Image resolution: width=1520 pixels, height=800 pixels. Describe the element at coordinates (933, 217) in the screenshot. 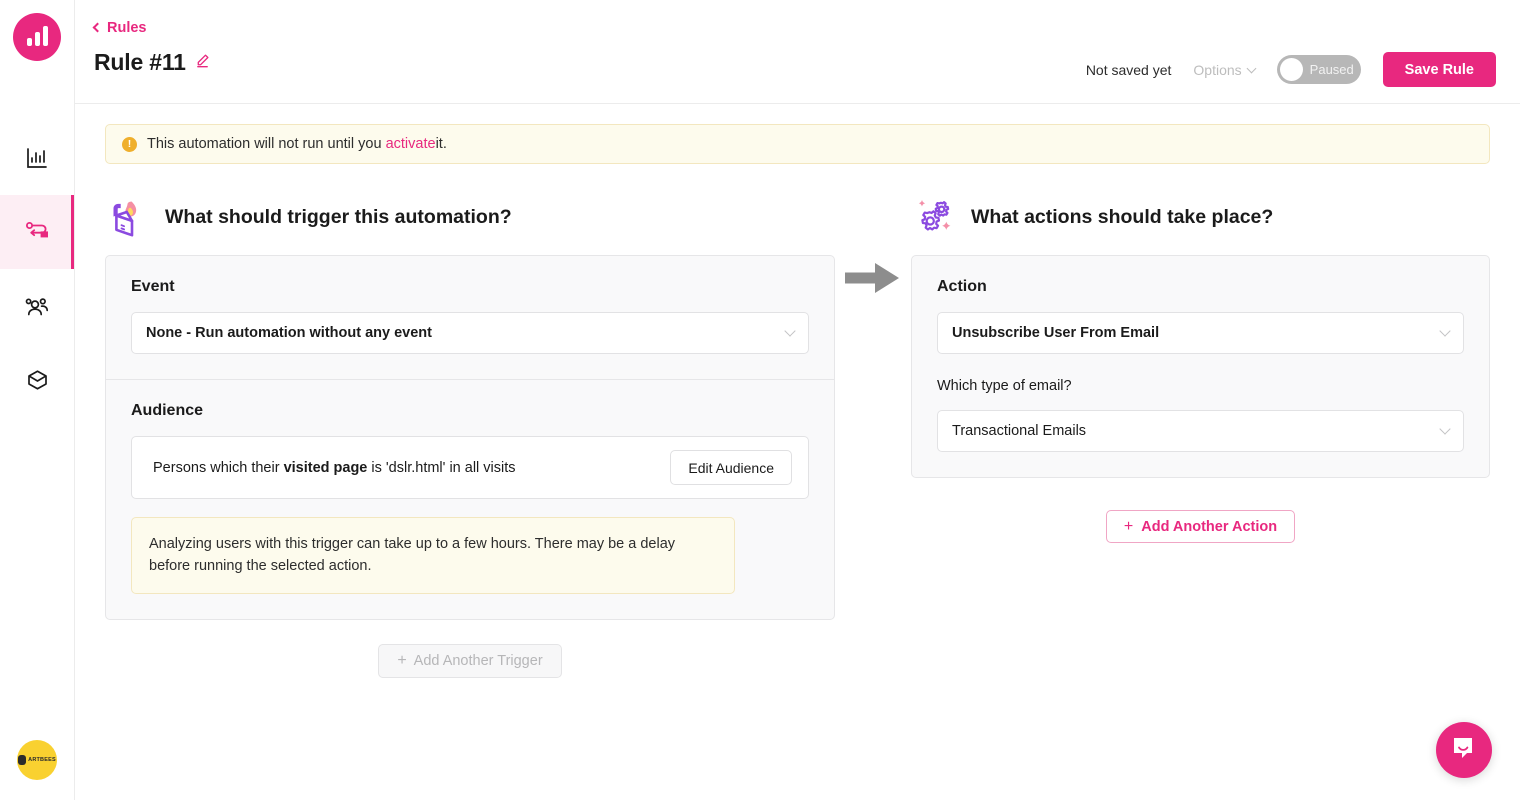

I see `gears-sparkle-icon` at that location.